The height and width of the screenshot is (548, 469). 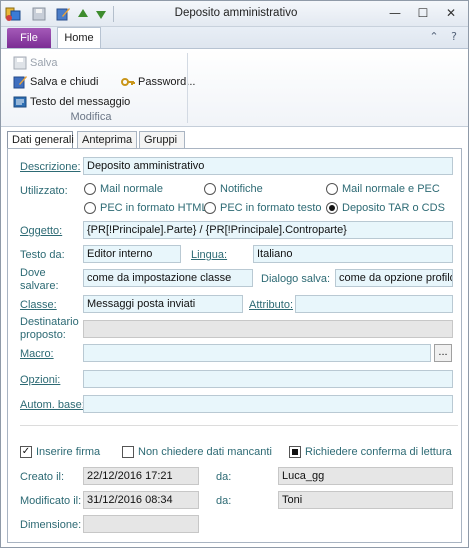 What do you see at coordinates (52, 405) in the screenshot?
I see `autom-base-label: Autom. base:` at bounding box center [52, 405].